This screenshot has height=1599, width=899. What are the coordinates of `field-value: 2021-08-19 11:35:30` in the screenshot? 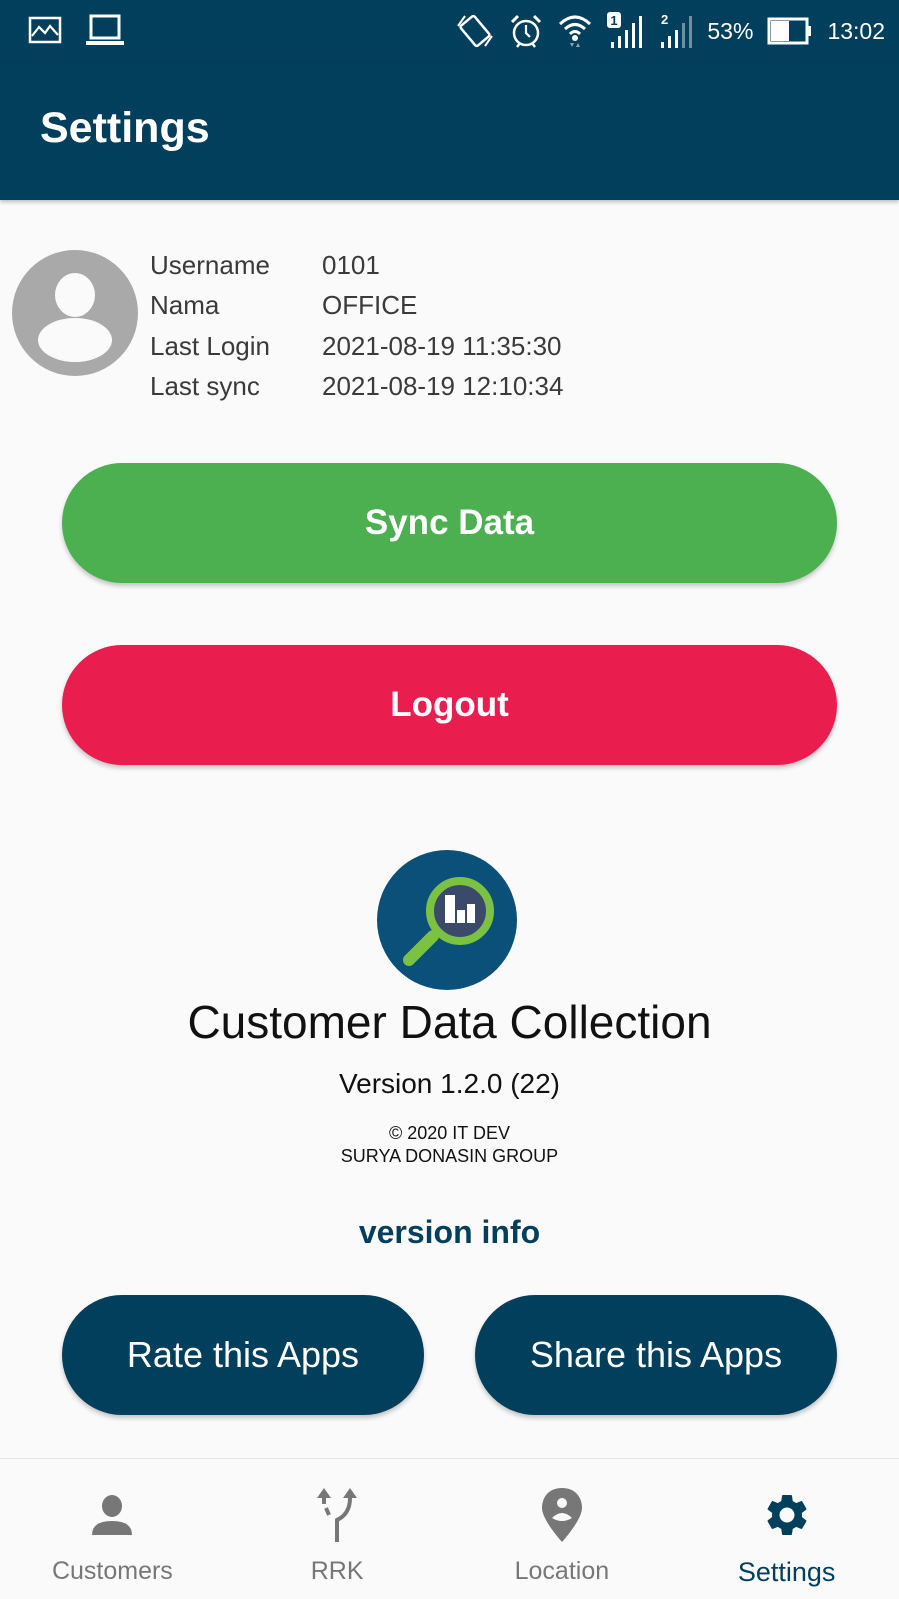 It's located at (442, 345).